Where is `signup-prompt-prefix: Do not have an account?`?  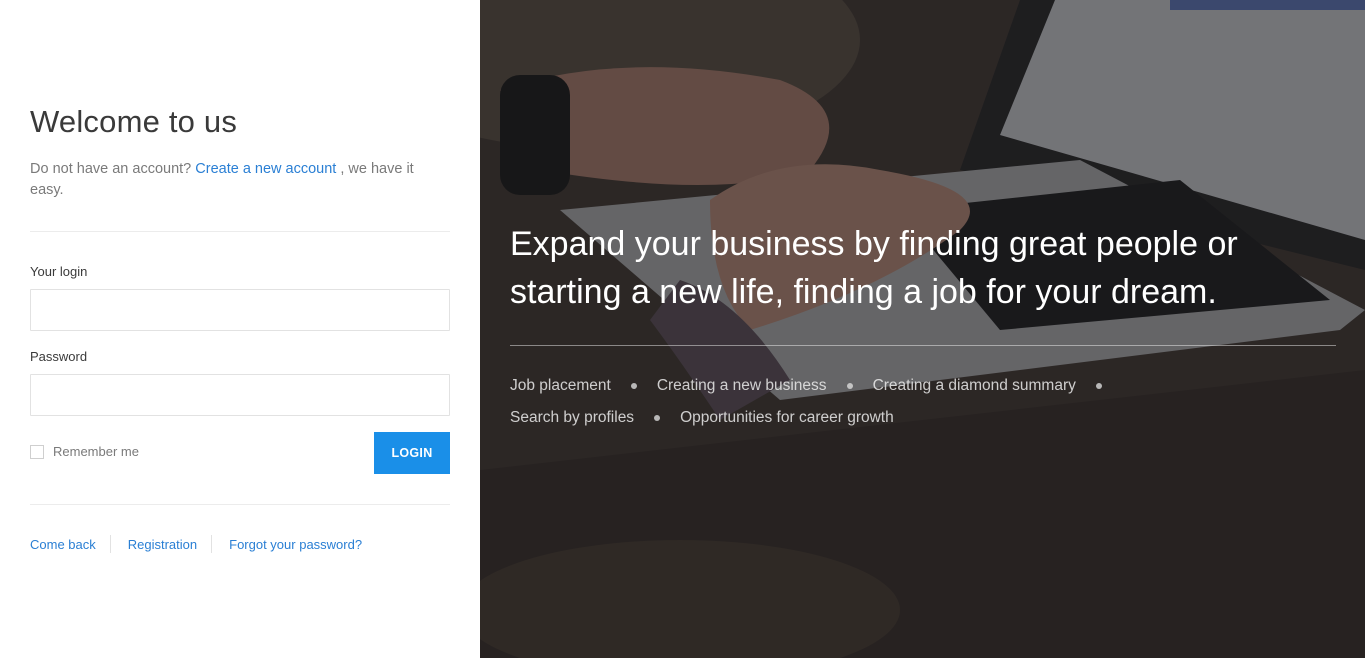 signup-prompt-prefix: Do not have an account? is located at coordinates (111, 169).